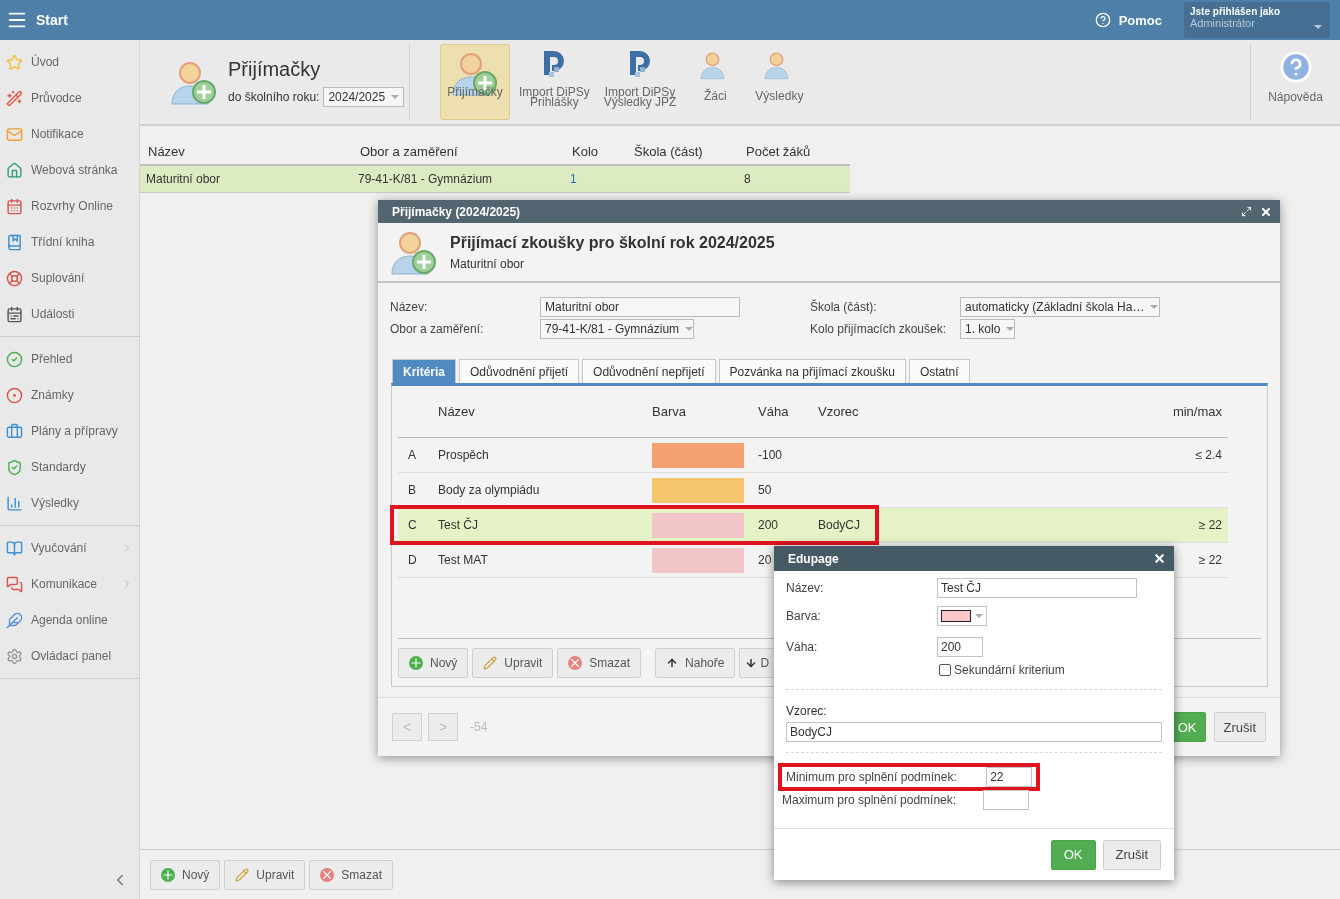  What do you see at coordinates (1210, 525) in the screenshot?
I see `table-cell-text: ≥ 22` at bounding box center [1210, 525].